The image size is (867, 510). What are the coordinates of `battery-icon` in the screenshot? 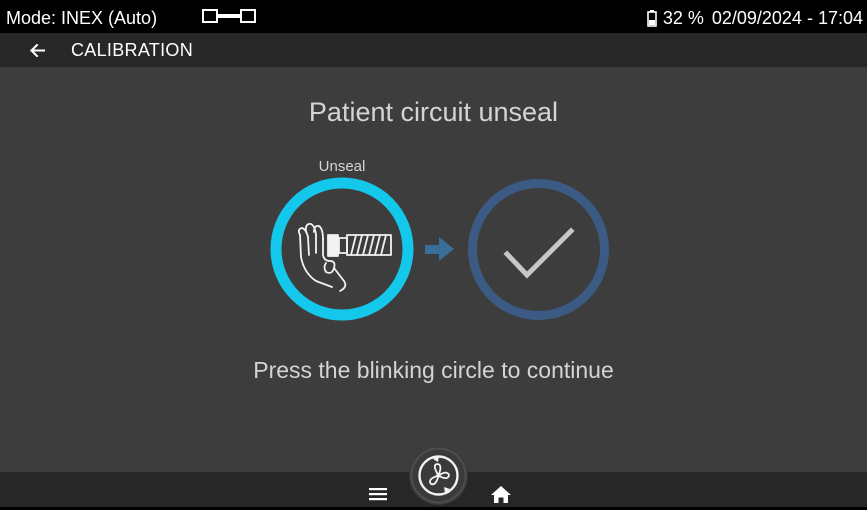 It's located at (652, 18).